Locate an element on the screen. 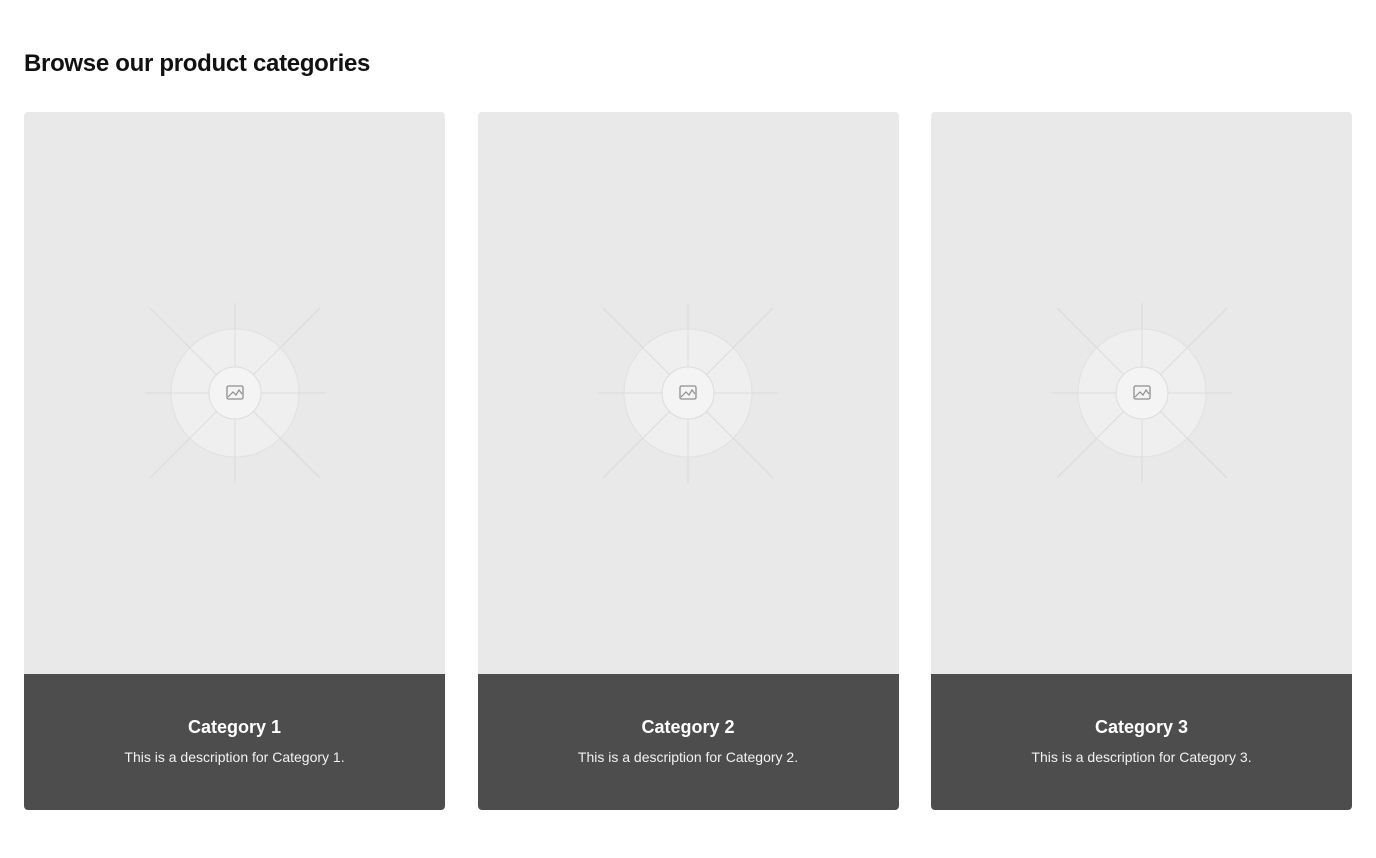 Image resolution: width=1376 pixels, height=858 pixels. category-description: This is a description for Category 3. is located at coordinates (1141, 757).